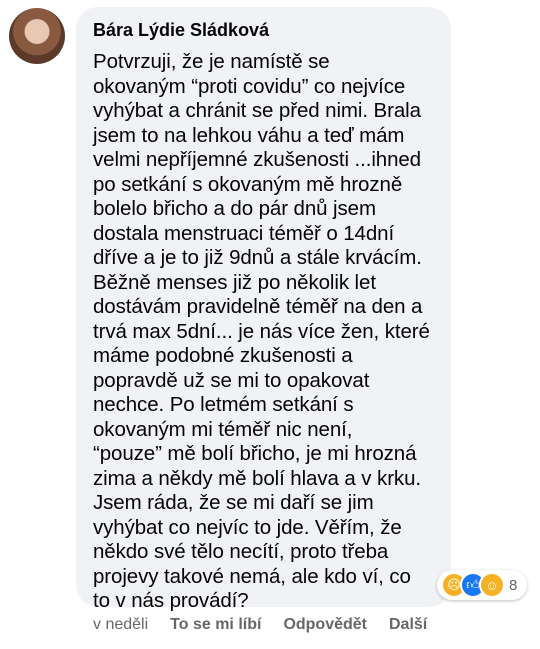 The width and height of the screenshot is (540, 649). Describe the element at coordinates (271, 625) in the screenshot. I see `comment-actions: v neděli To se mi líbí Odpovědět Další` at that location.